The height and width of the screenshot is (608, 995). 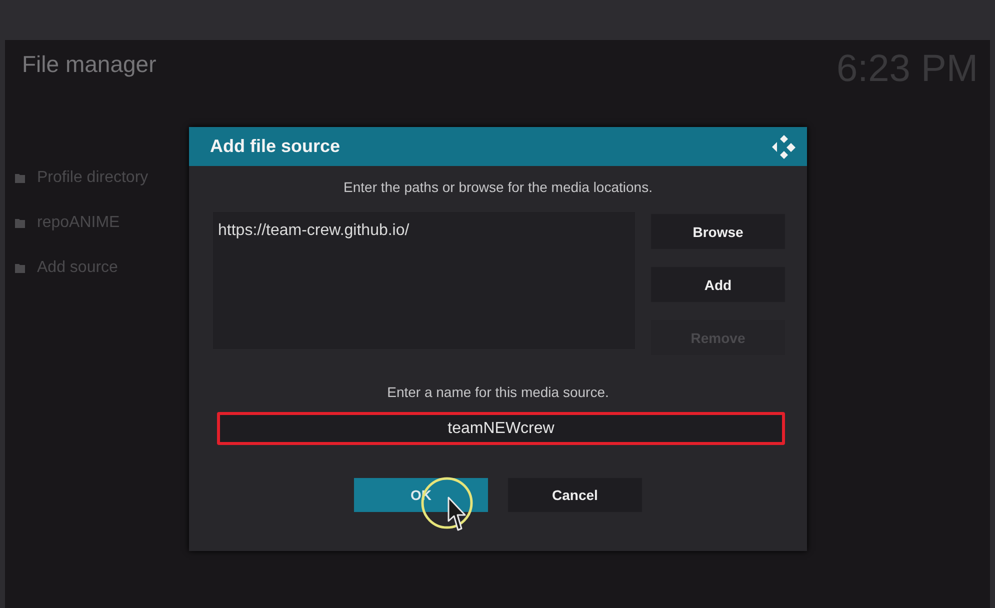 I want to click on path-list: https://team-crew.github.io/, so click(x=424, y=280).